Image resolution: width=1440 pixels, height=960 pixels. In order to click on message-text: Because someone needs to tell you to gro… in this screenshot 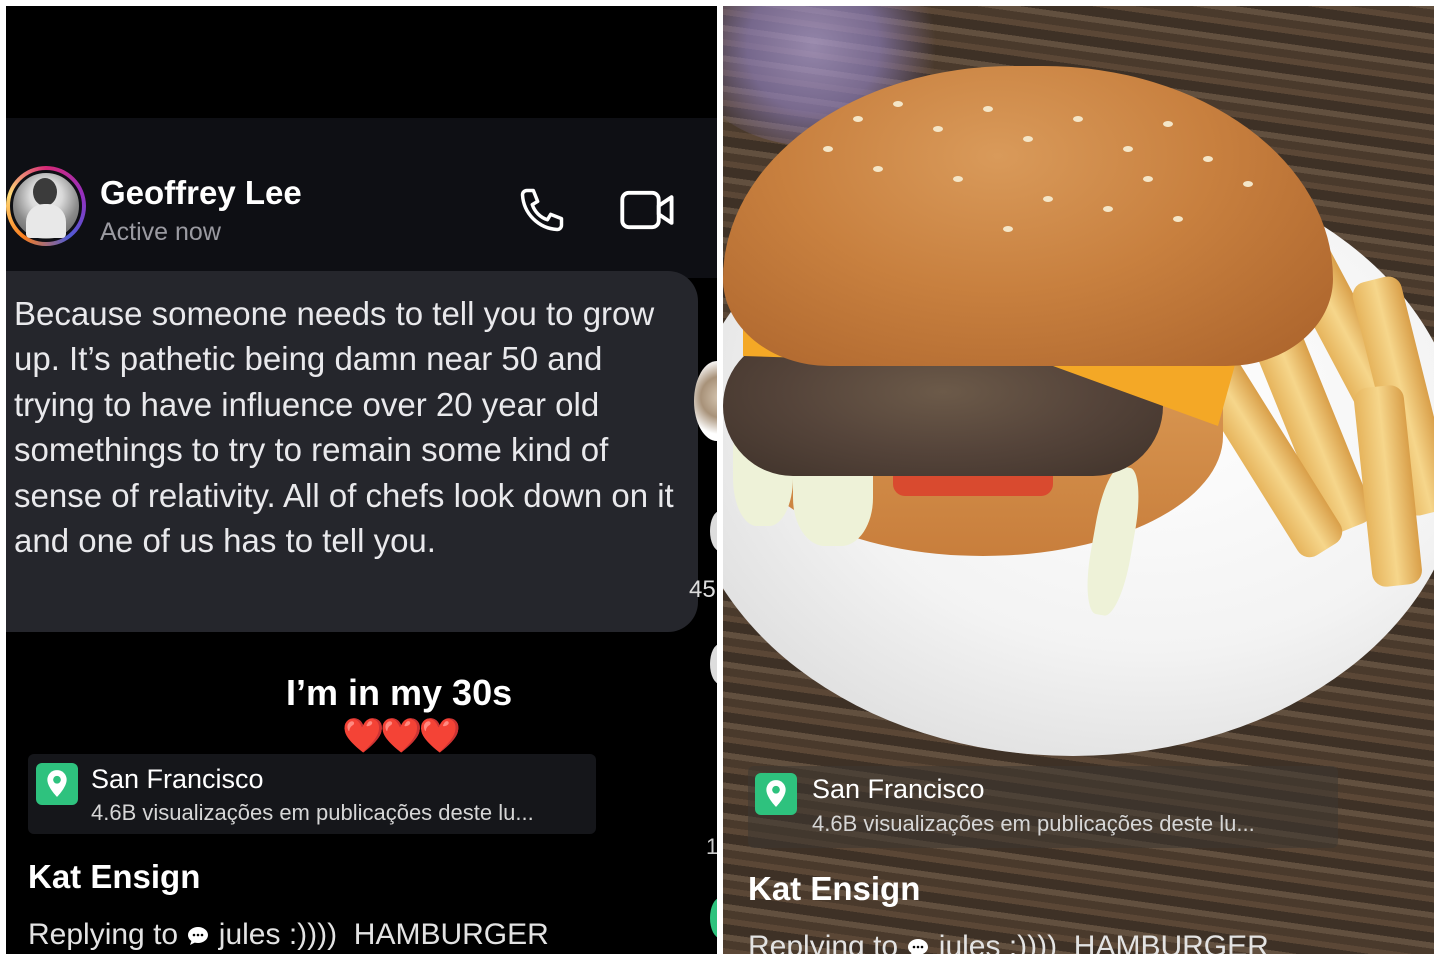, I will do `click(344, 427)`.